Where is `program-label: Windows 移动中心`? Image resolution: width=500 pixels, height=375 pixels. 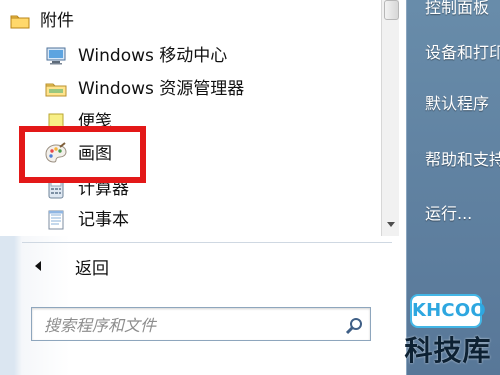 program-label: Windows 移动中心 is located at coordinates (153, 56).